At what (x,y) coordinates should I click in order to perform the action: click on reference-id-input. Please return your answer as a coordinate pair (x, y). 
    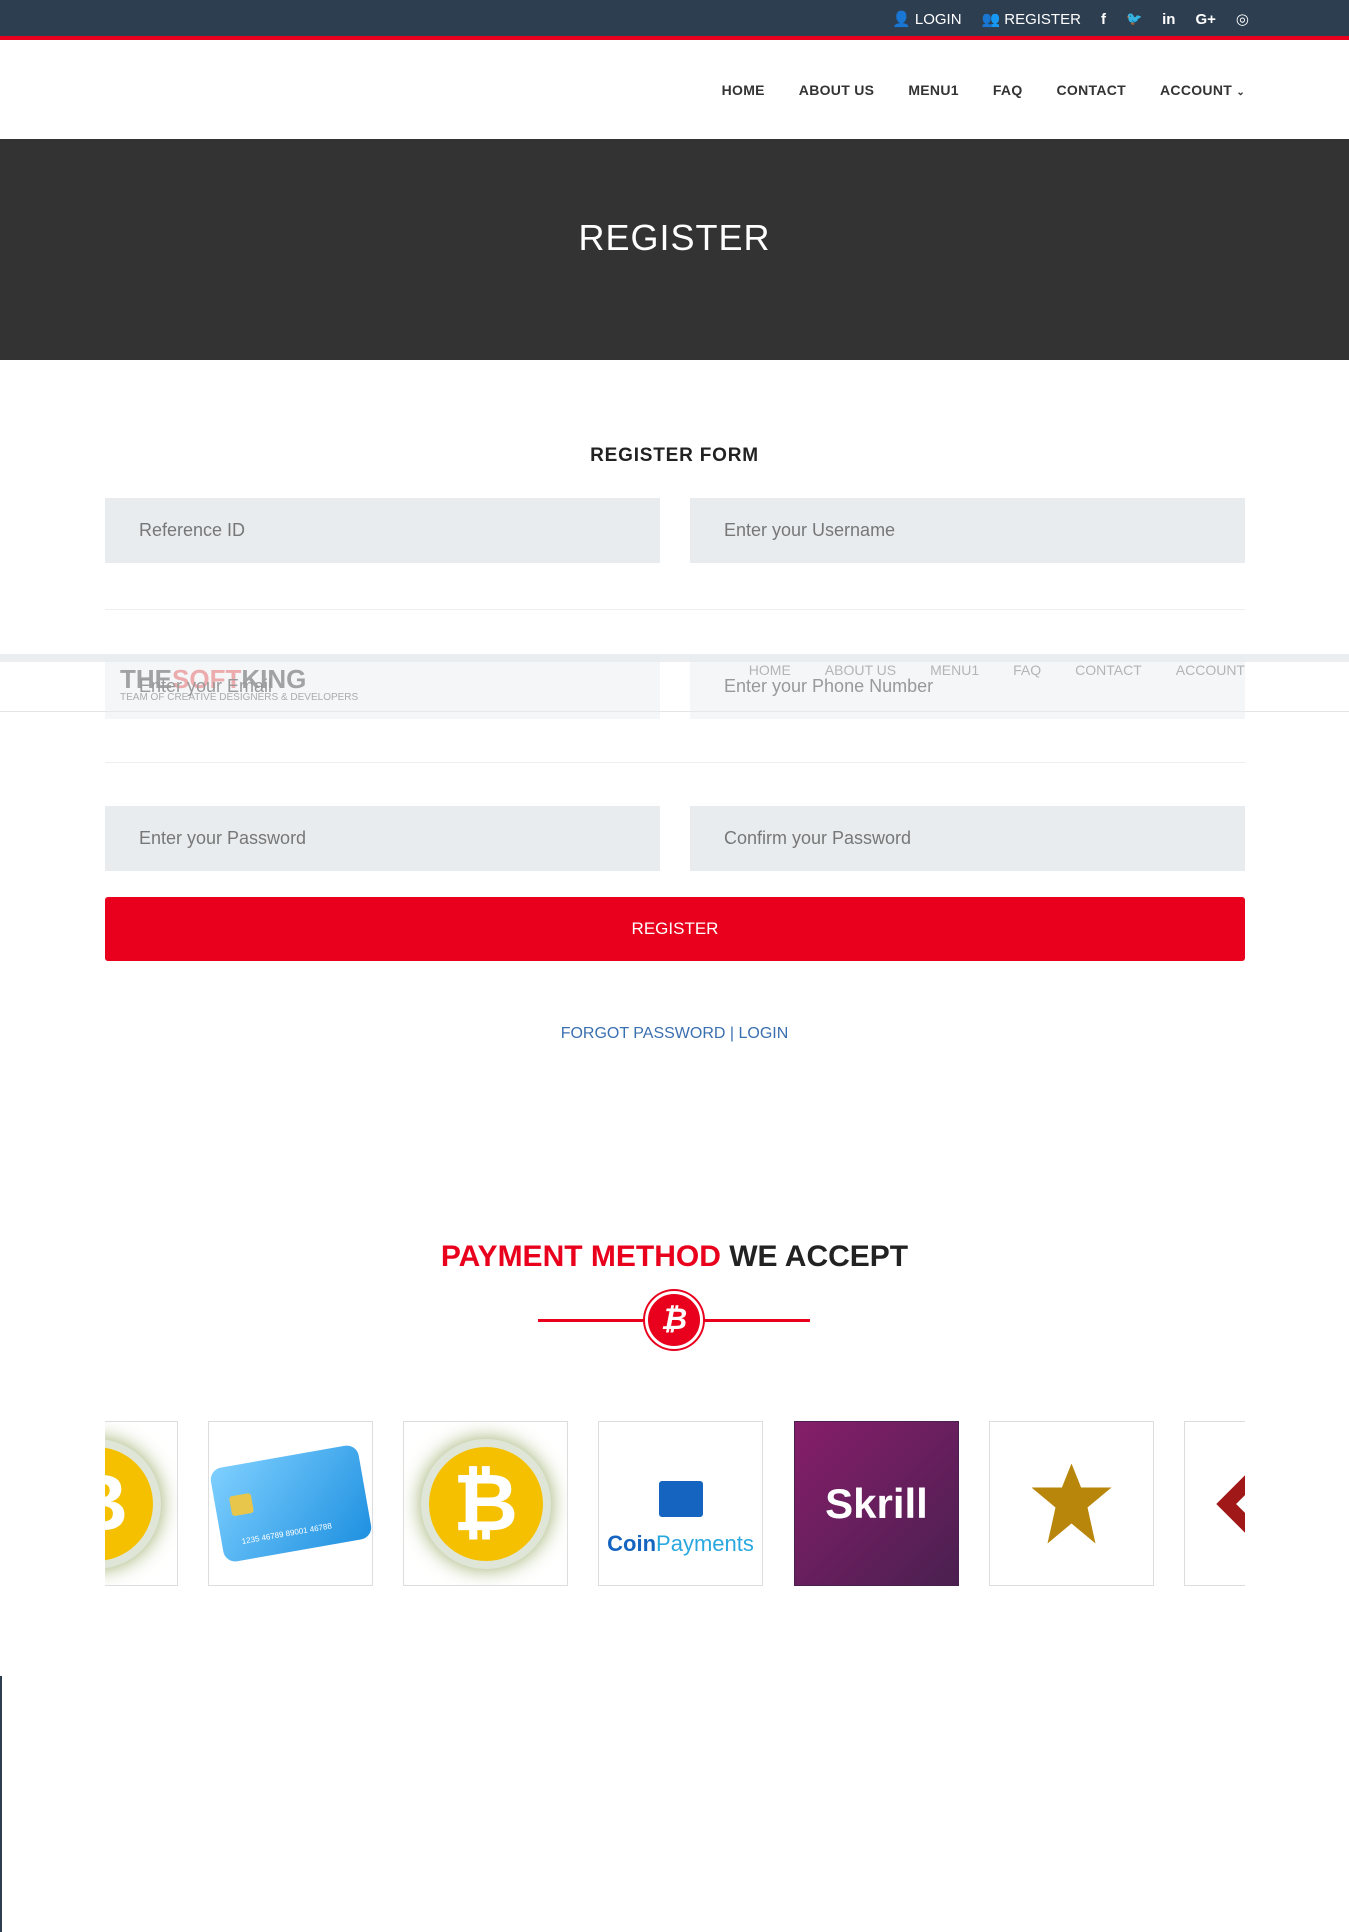
    Looking at the image, I should click on (382, 530).